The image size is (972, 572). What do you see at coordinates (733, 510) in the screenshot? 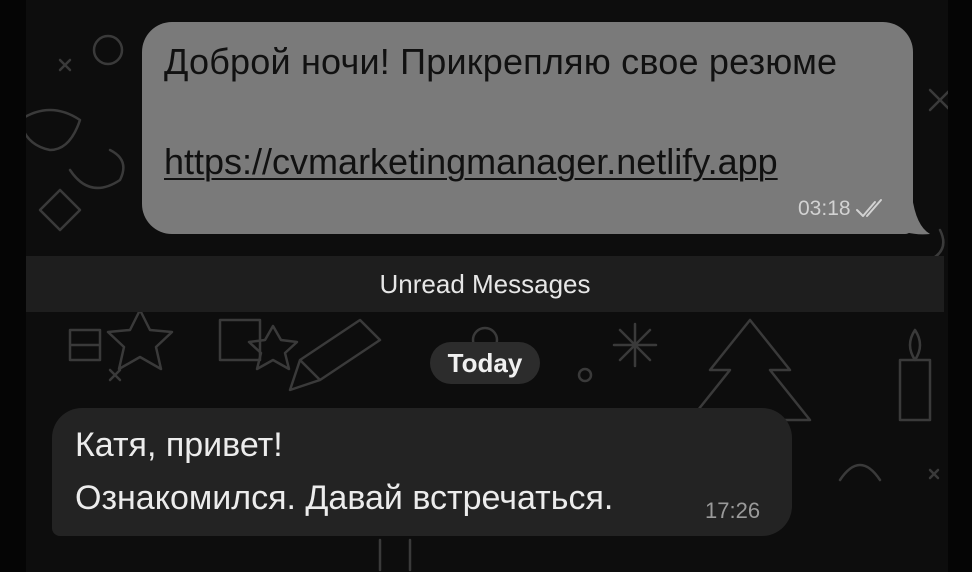
I see `incoming-message-time: 17:26` at bounding box center [733, 510].